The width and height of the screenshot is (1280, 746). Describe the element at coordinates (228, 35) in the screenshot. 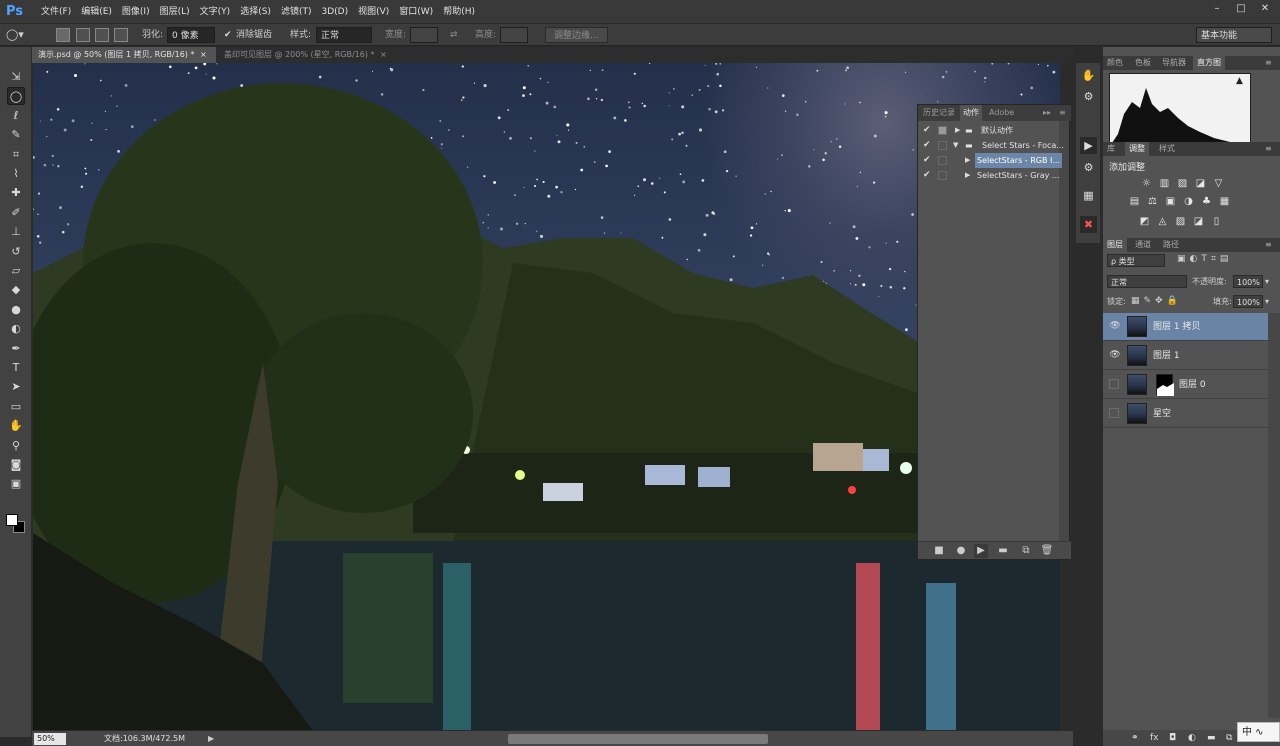

I see `antialias-checkbox: ✔` at that location.